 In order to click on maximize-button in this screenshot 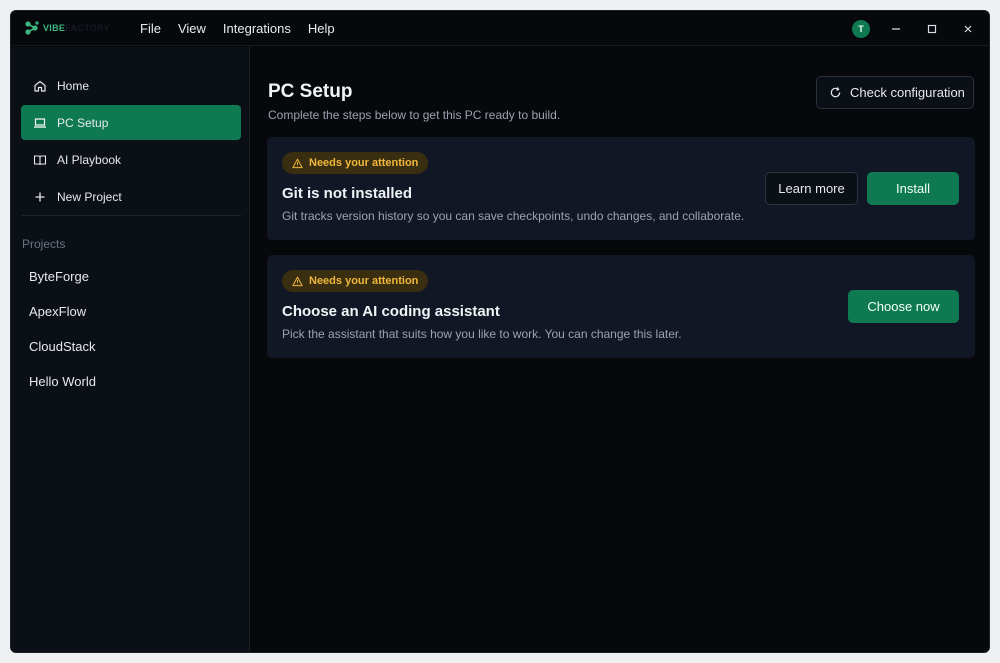, I will do `click(932, 29)`.